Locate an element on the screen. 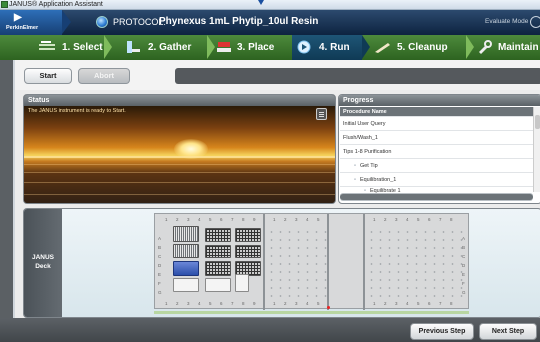  procedure-name: Initial User Query is located at coordinates (364, 124).